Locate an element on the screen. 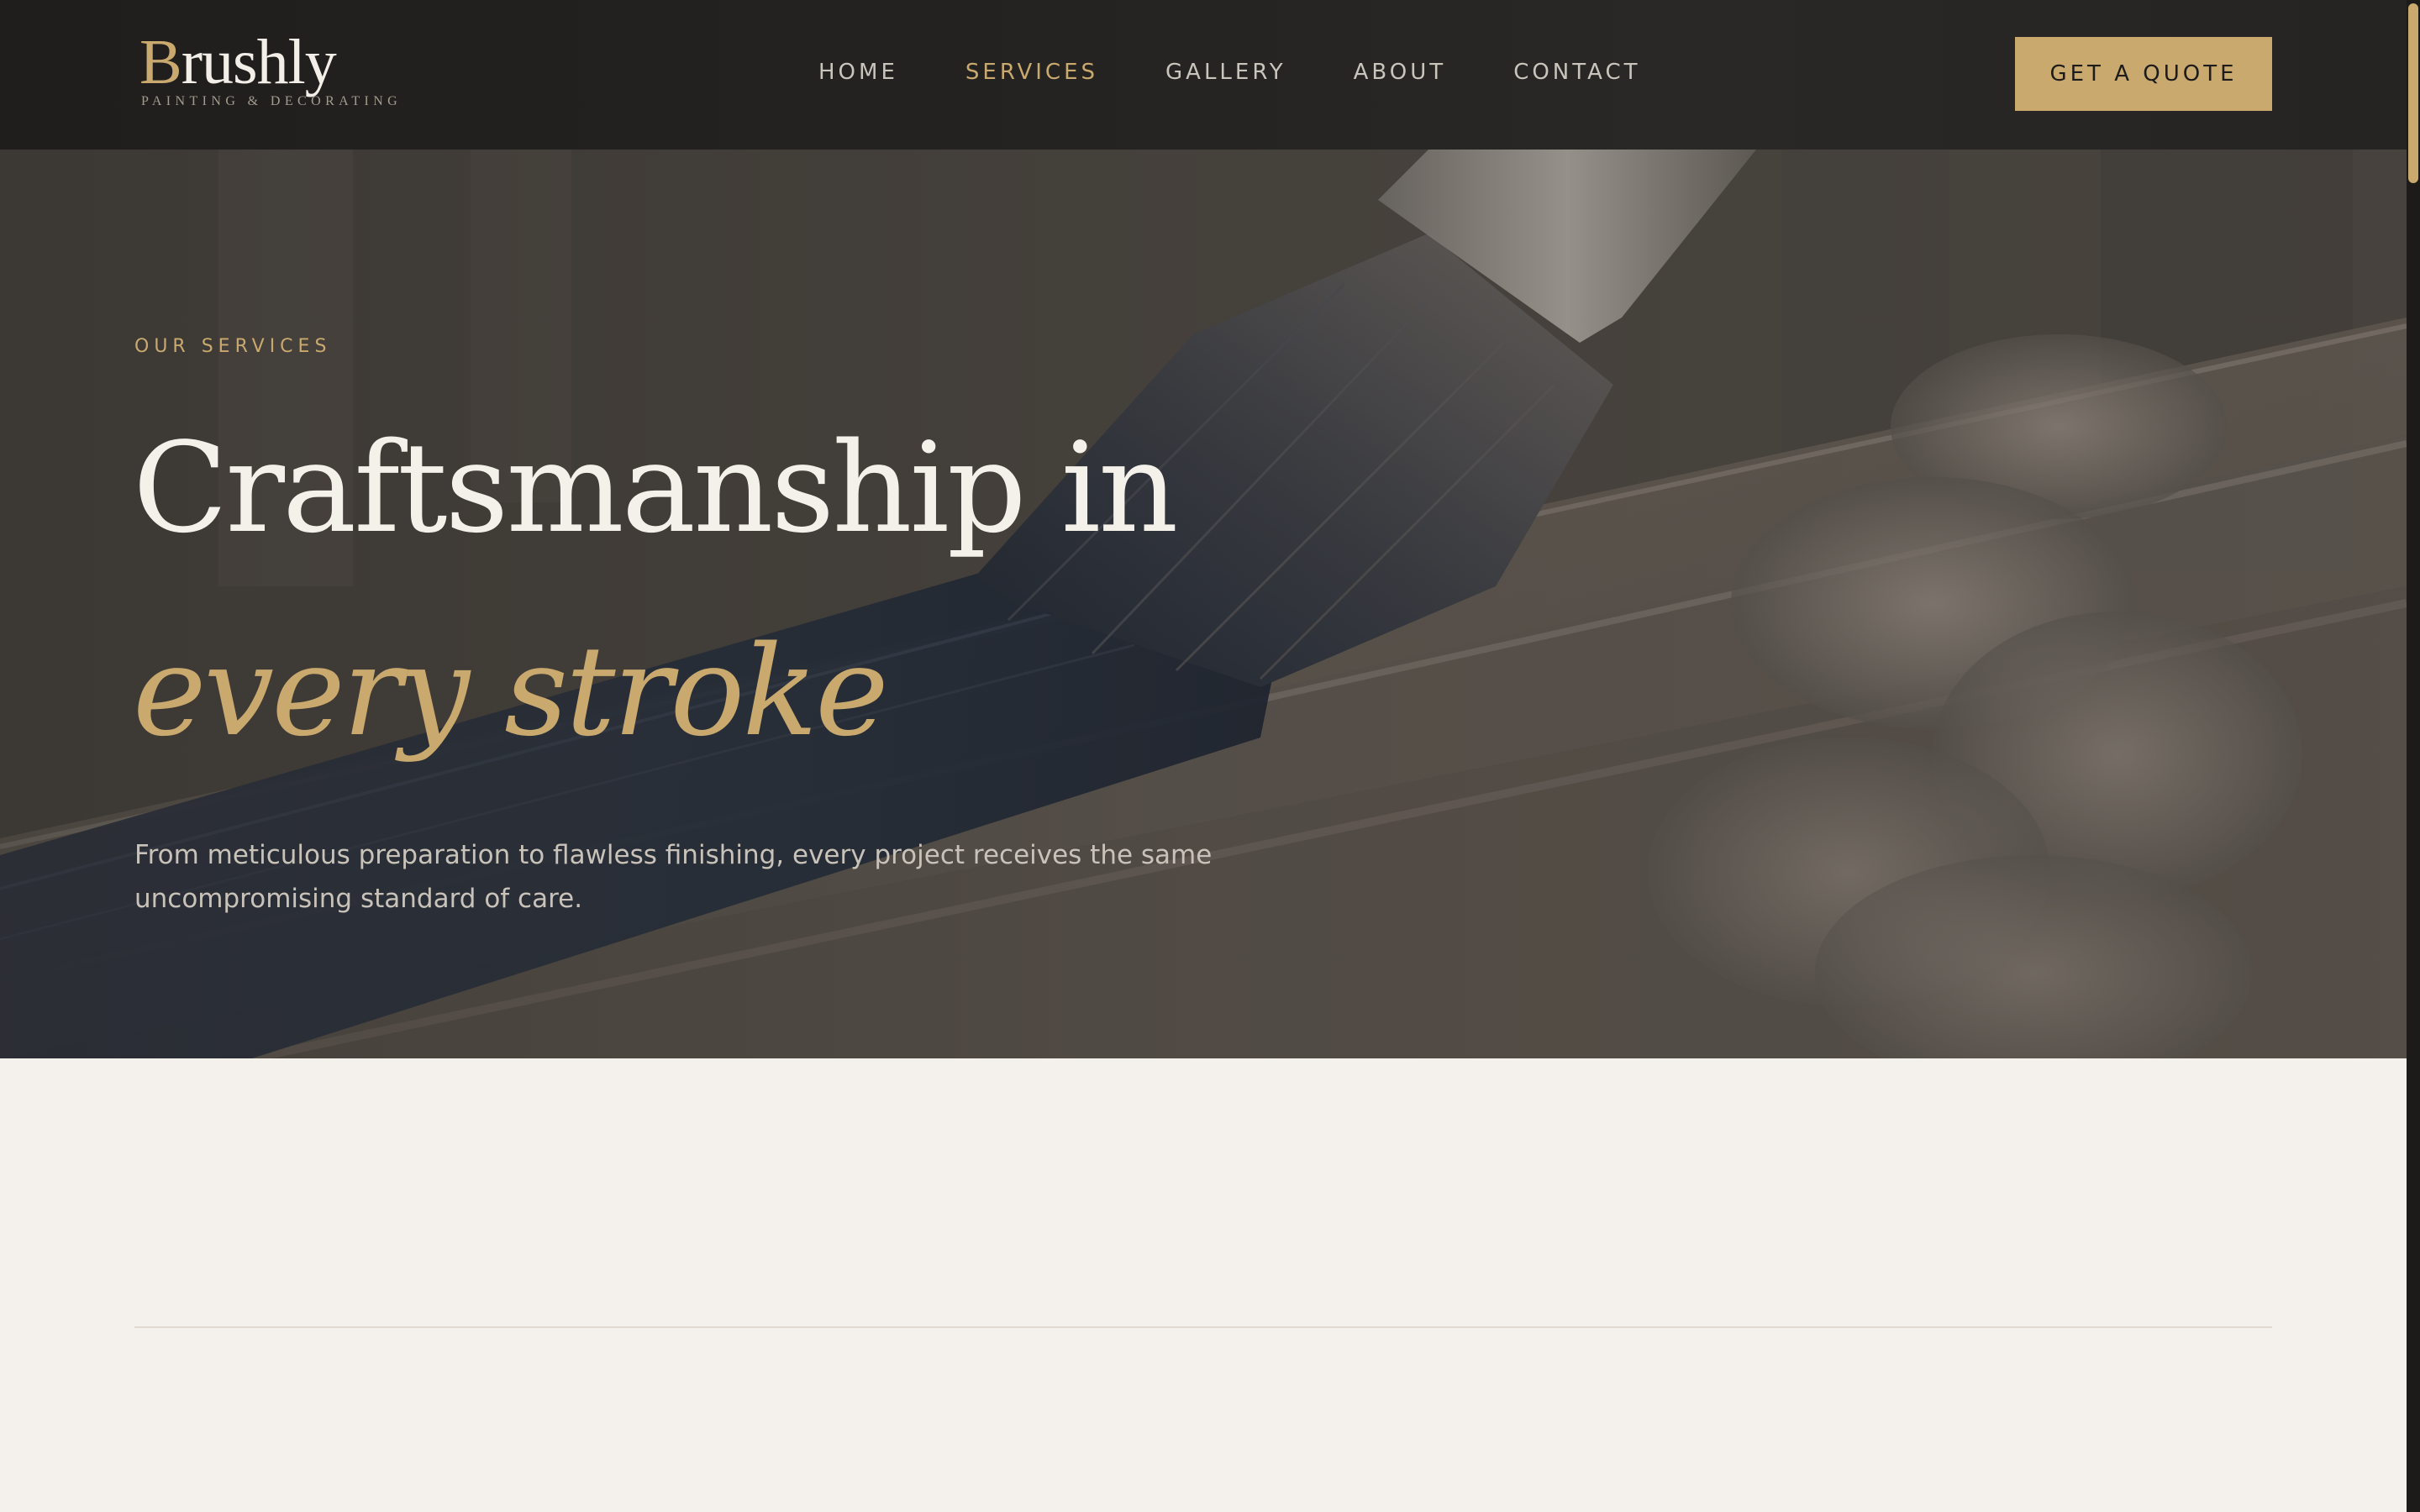 This screenshot has width=2420, height=1512. main-nav: HOME SERVICES GALLERY ABOUT CONTACT is located at coordinates (1229, 72).